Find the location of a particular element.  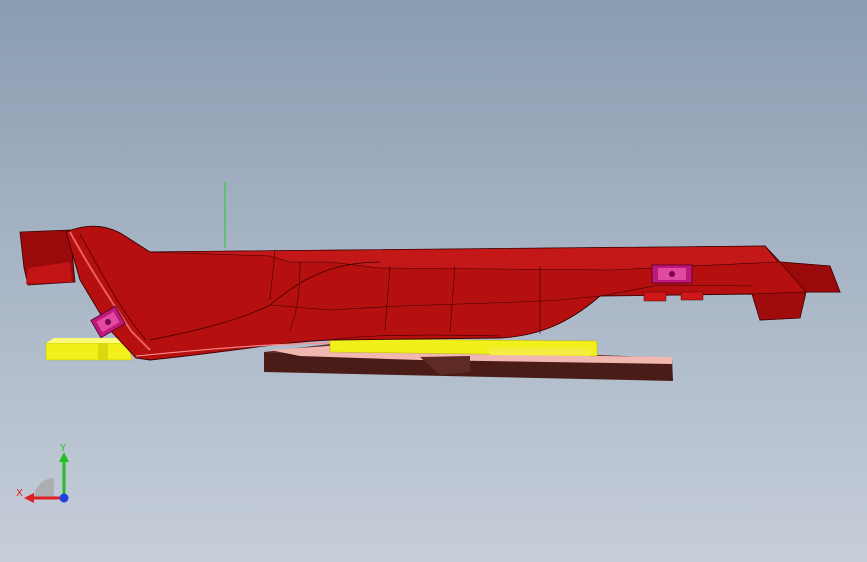

triad-quadrant is located at coordinates (44, 488).